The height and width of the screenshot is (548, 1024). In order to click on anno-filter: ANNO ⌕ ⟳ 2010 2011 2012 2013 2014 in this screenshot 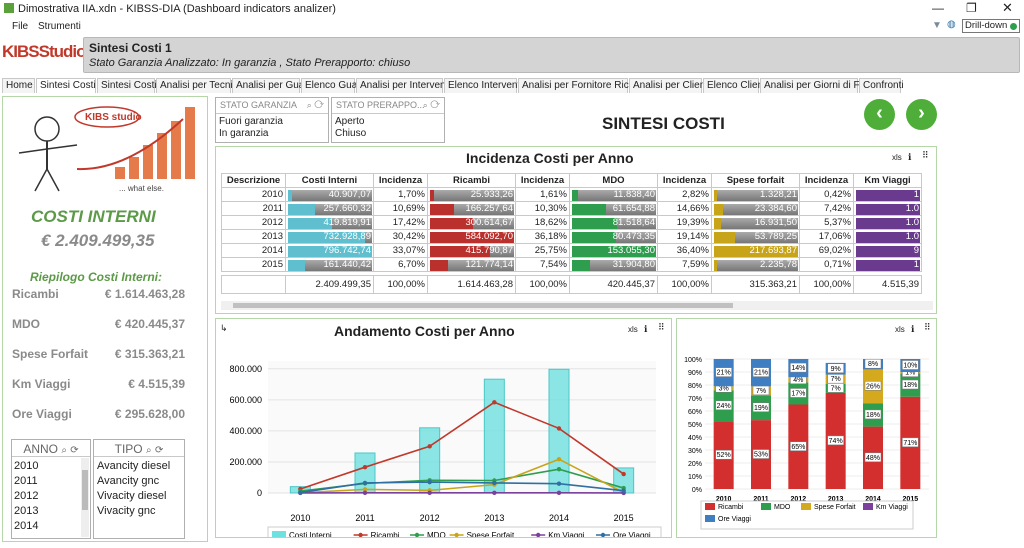, I will do `click(51, 489)`.